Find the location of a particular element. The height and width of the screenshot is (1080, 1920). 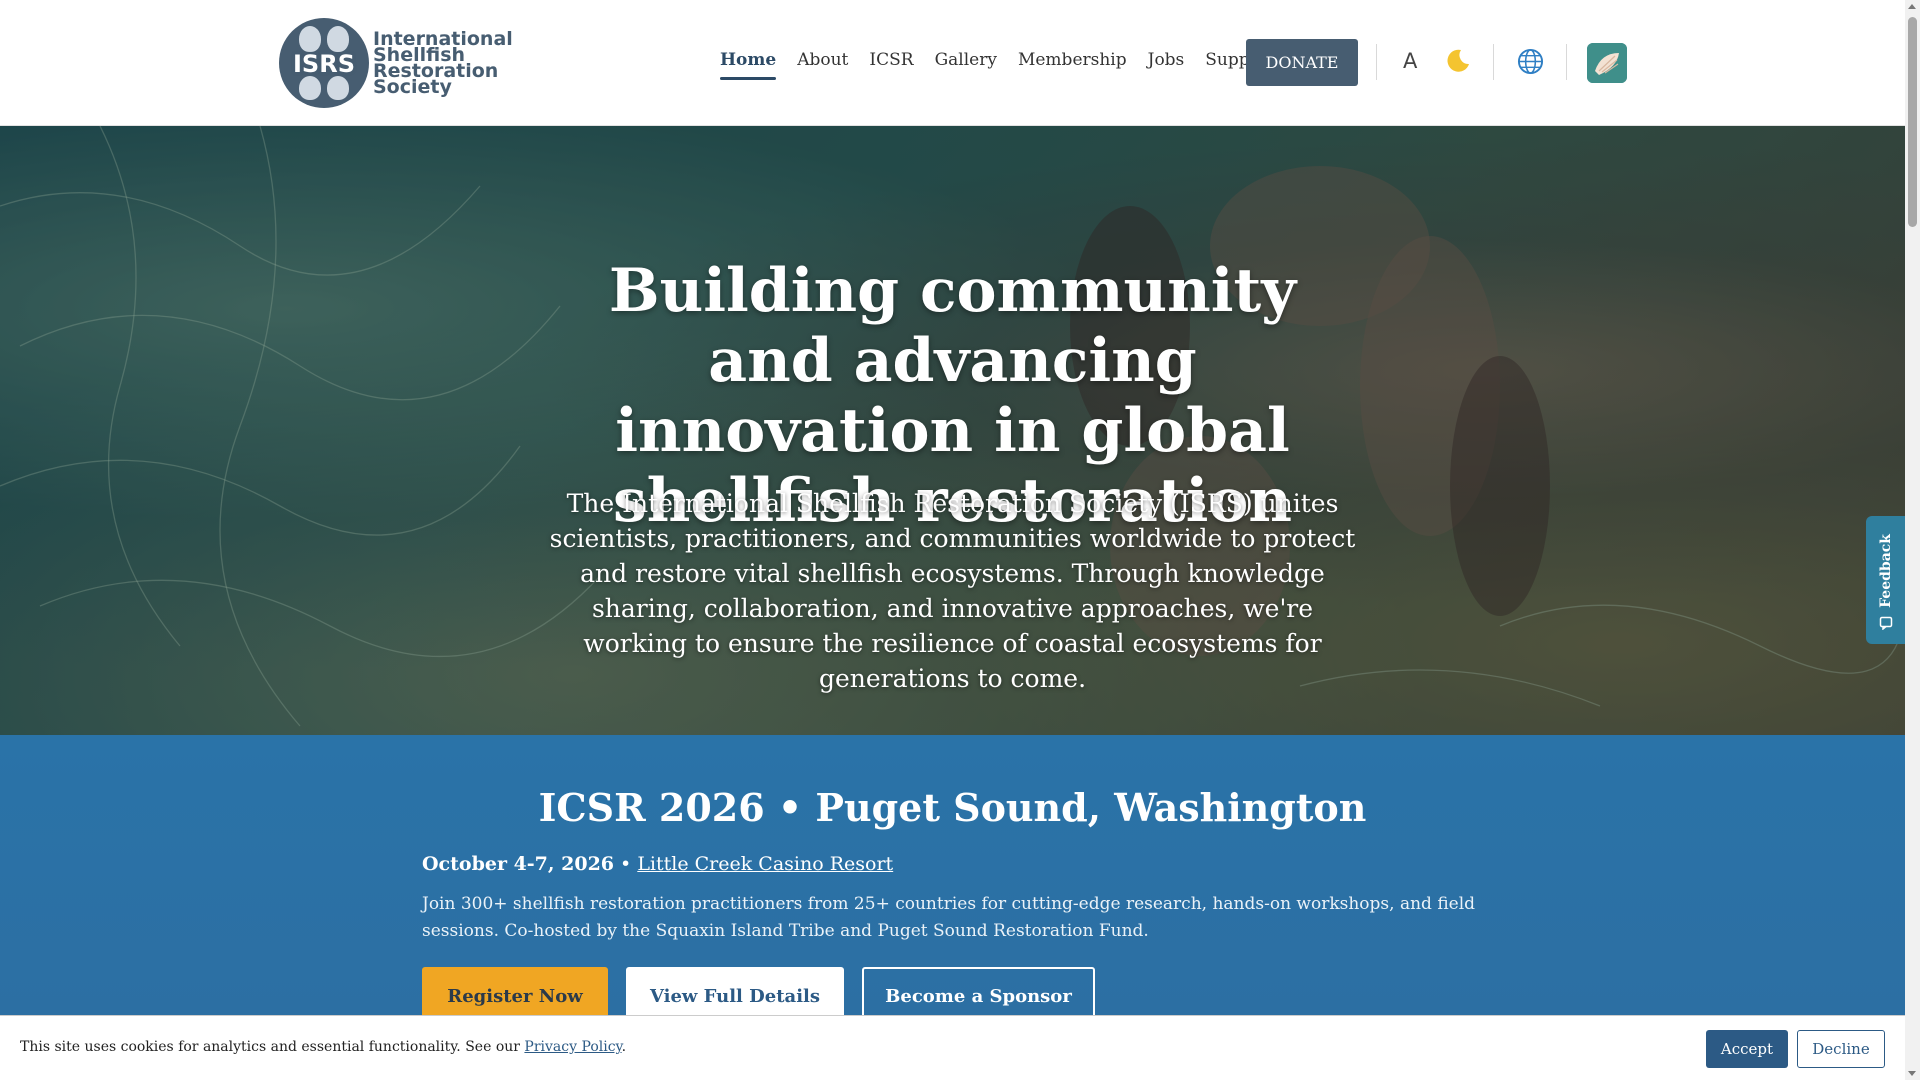

conference-dates: October 4-7, 2026 is located at coordinates (518, 864).